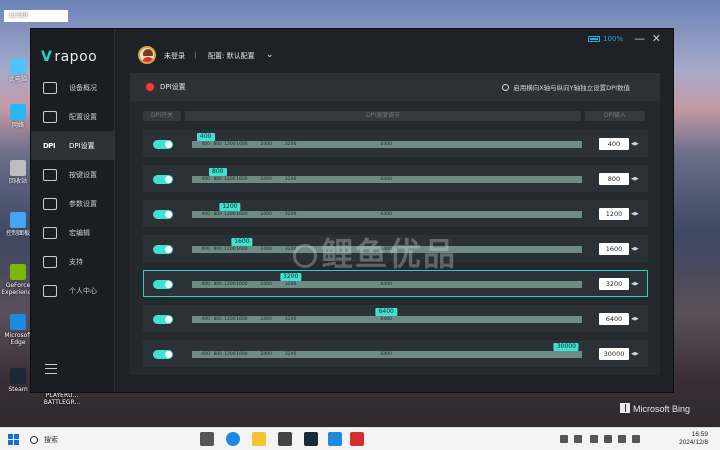 This screenshot has width=720, height=450. Describe the element at coordinates (217, 172) in the screenshot. I see `slider-value-bubble: 800` at that location.